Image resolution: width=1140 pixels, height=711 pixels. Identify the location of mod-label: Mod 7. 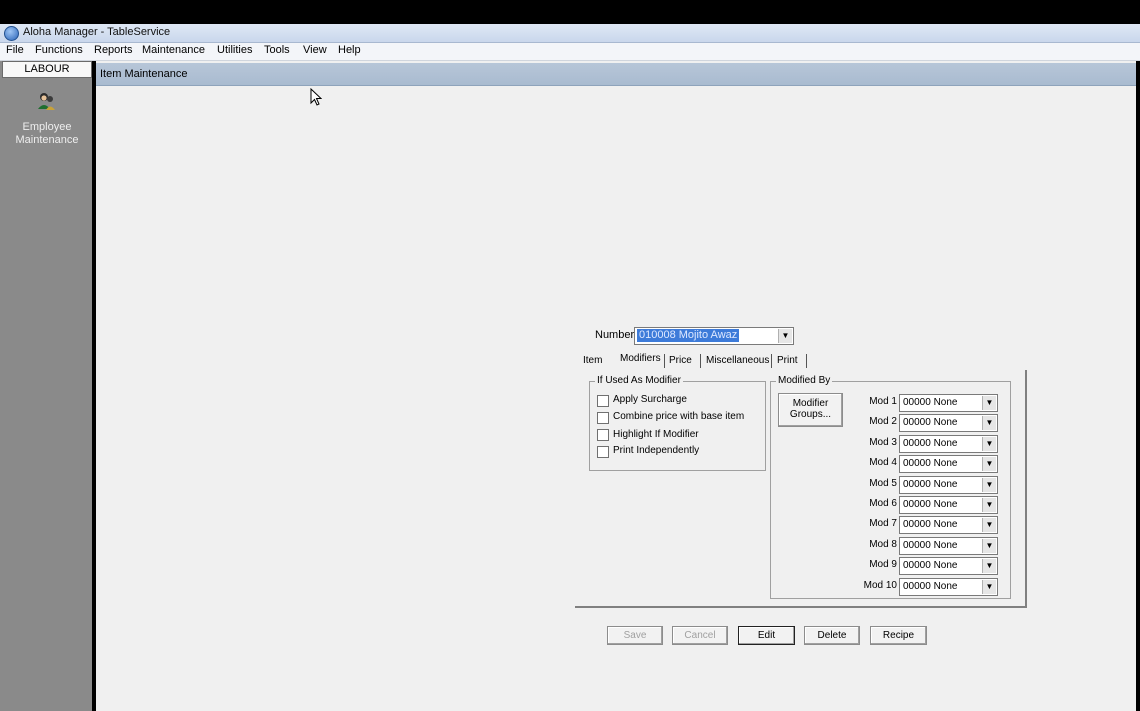
(883, 524).